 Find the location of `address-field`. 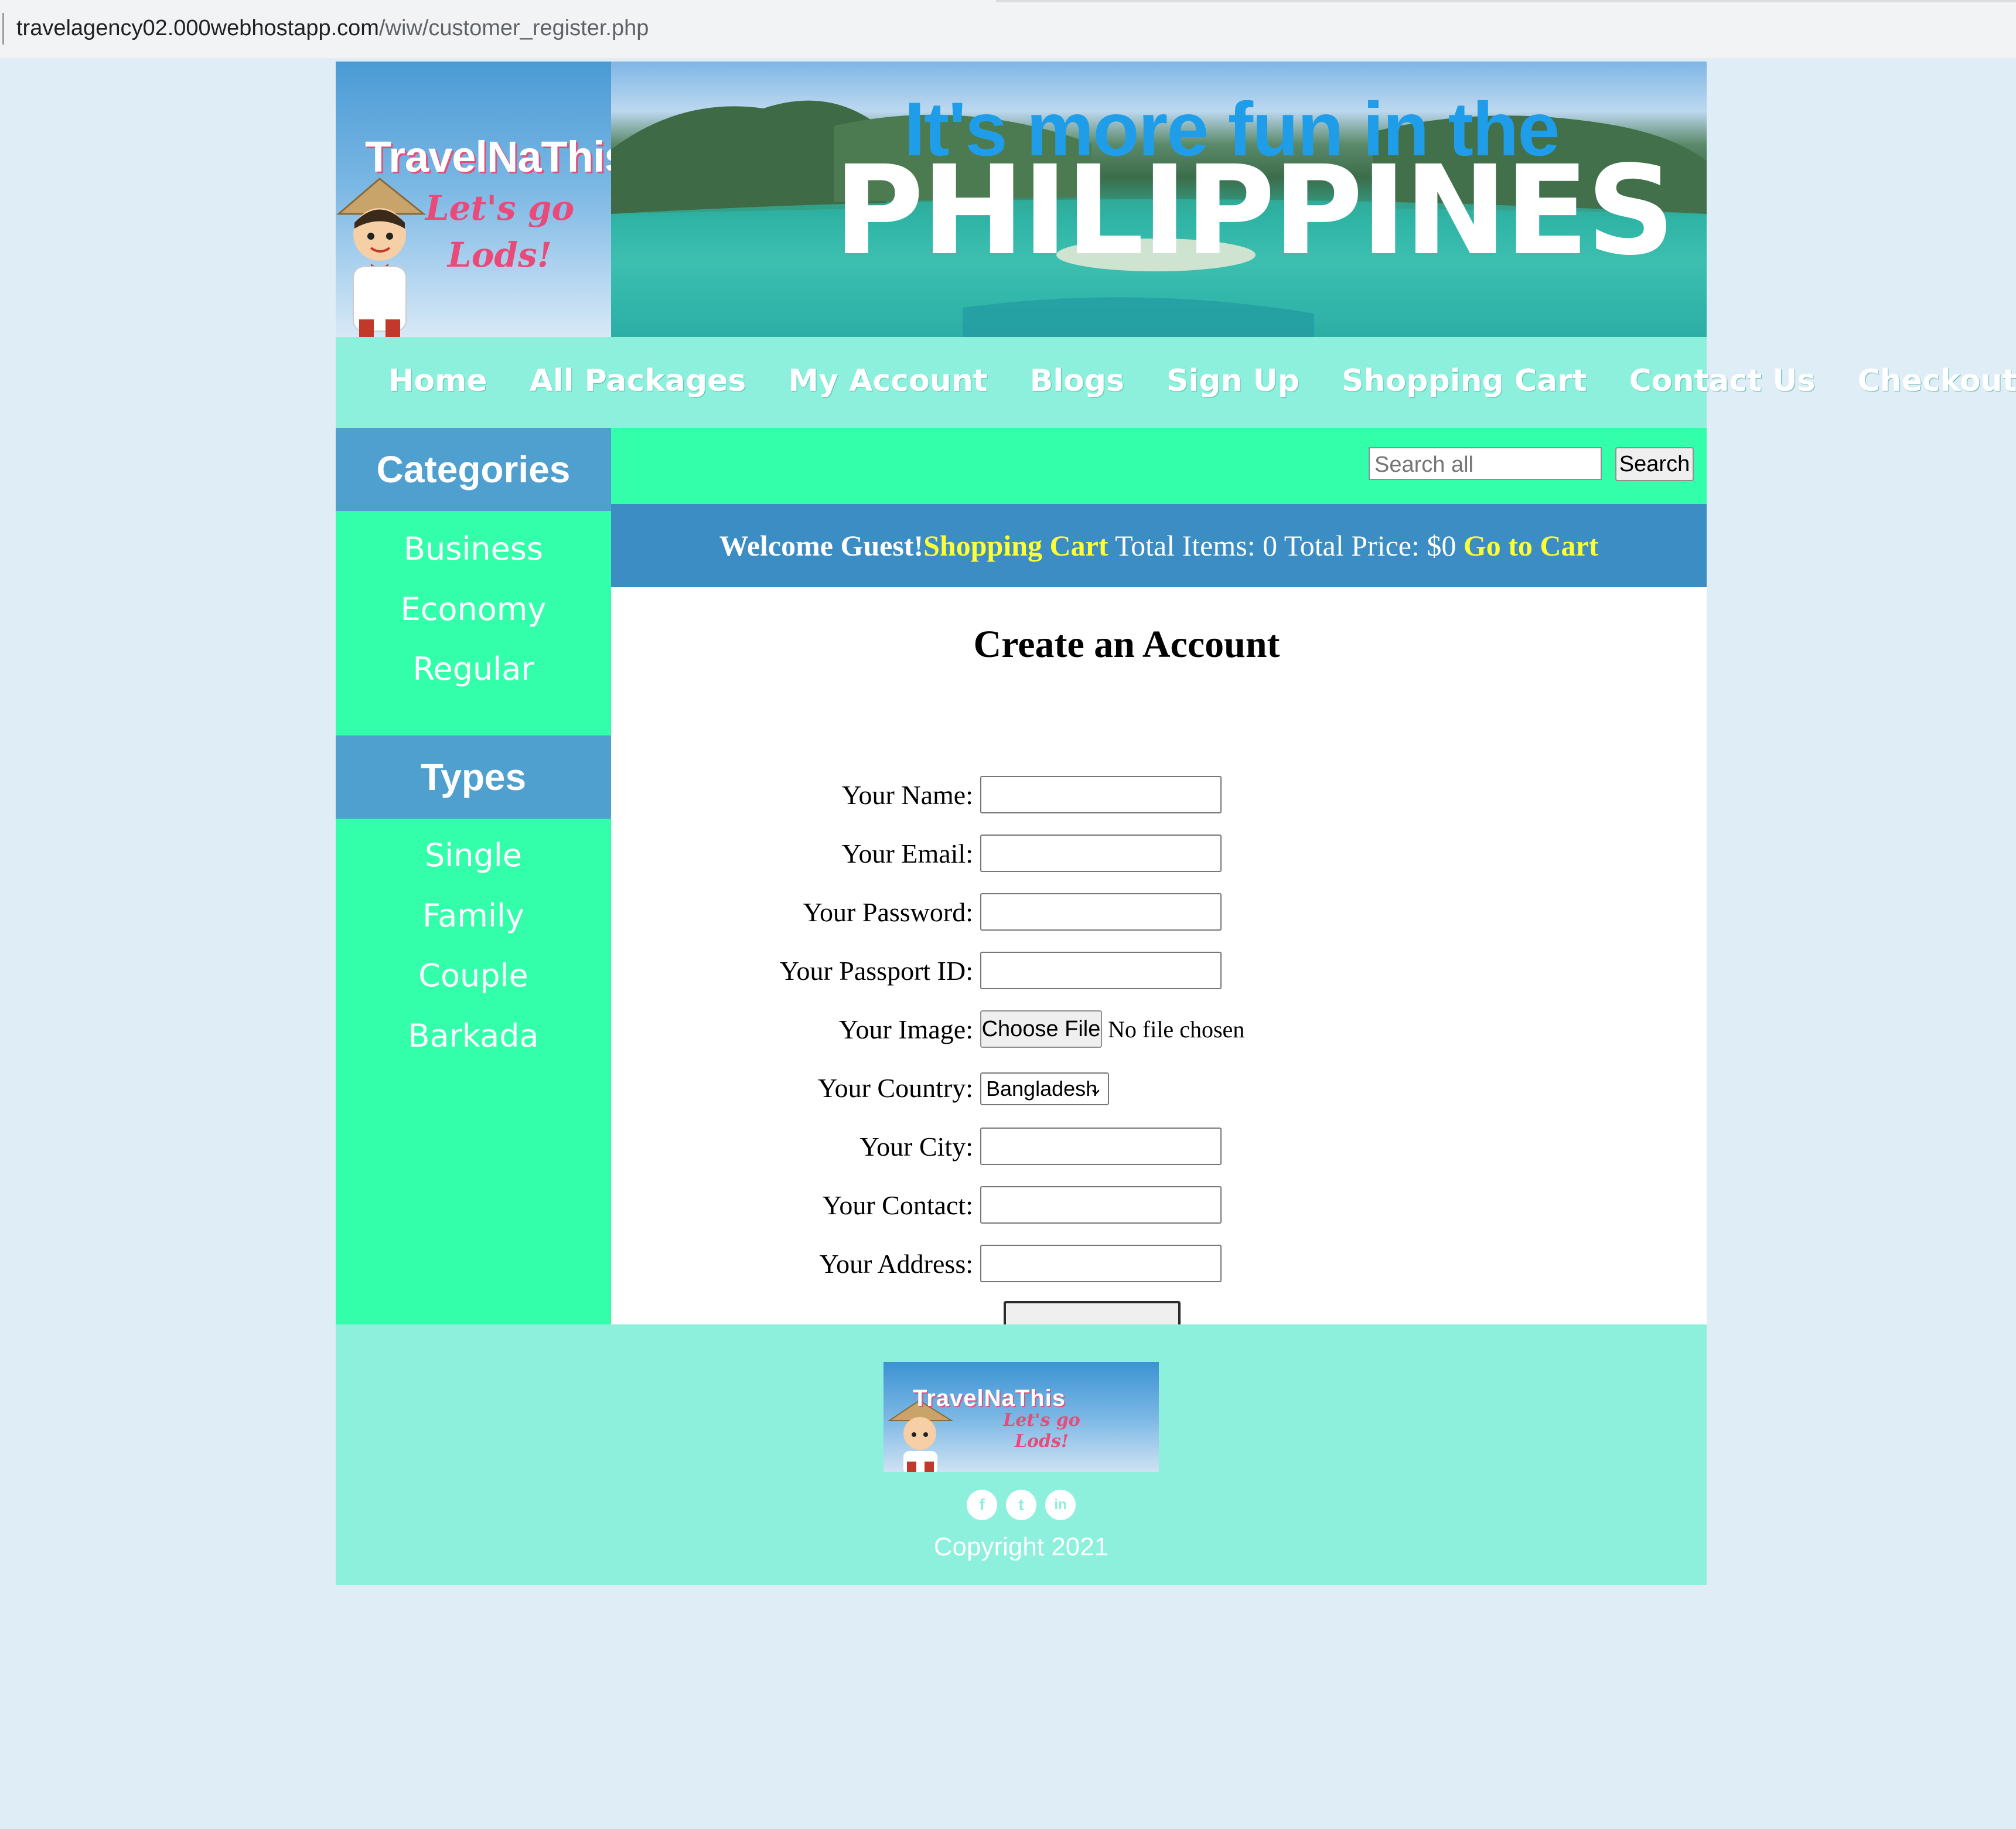

address-field is located at coordinates (1101, 1263).